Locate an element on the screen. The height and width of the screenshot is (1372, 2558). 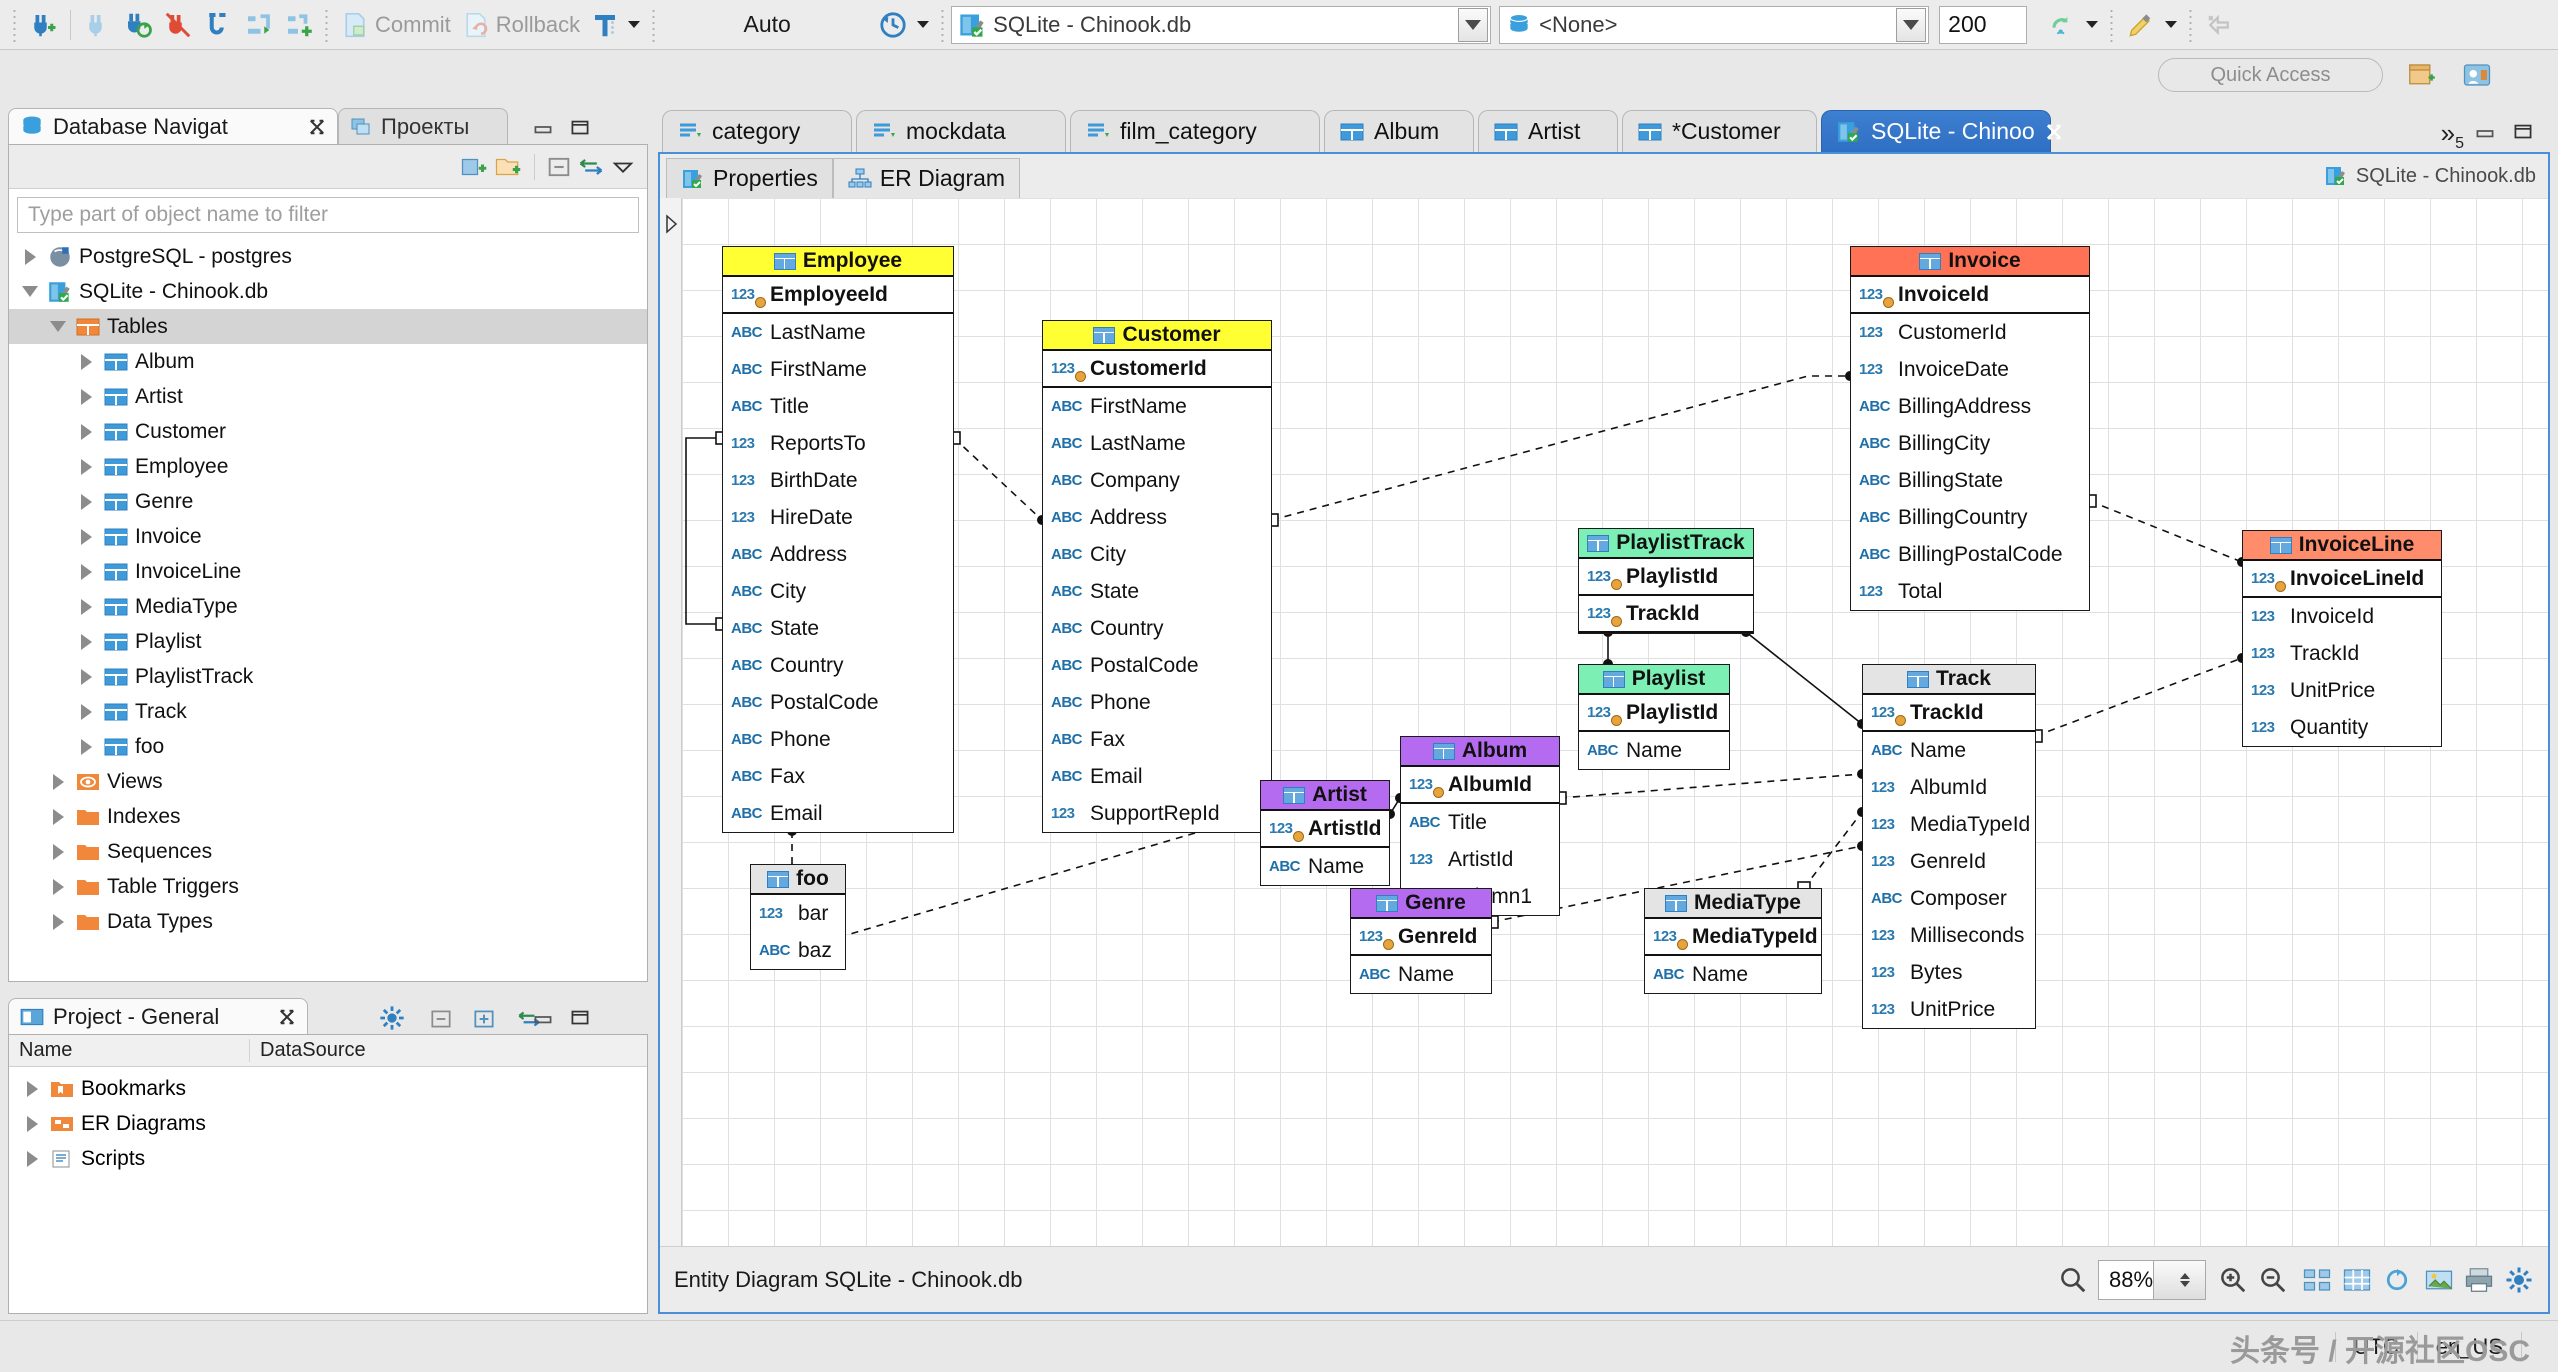
navigator-filter-input: Type part of object name to filter is located at coordinates (328, 215).